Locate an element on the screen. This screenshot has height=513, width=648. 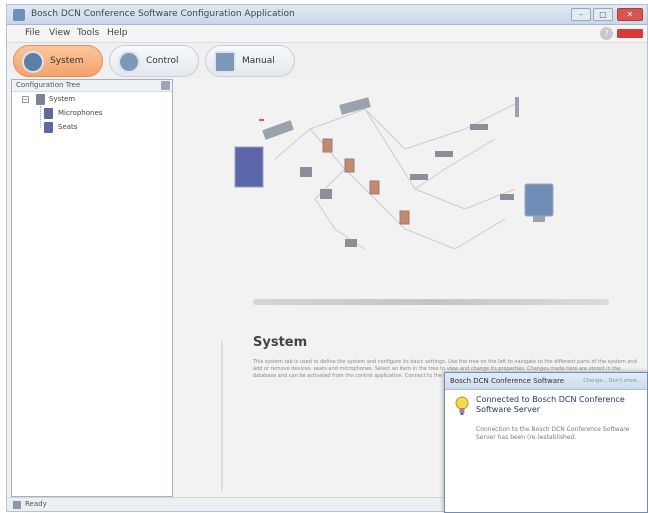
system-button-label: System is located at coordinates (67, 61).